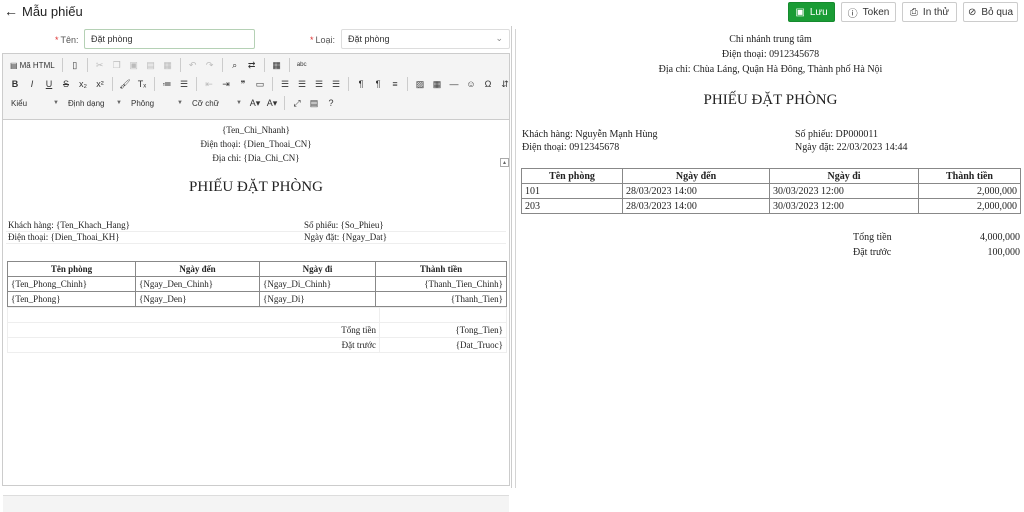 This screenshot has width=1024, height=512. Describe the element at coordinates (193, 65) in the screenshot. I see `undo-icon: ↶` at that location.